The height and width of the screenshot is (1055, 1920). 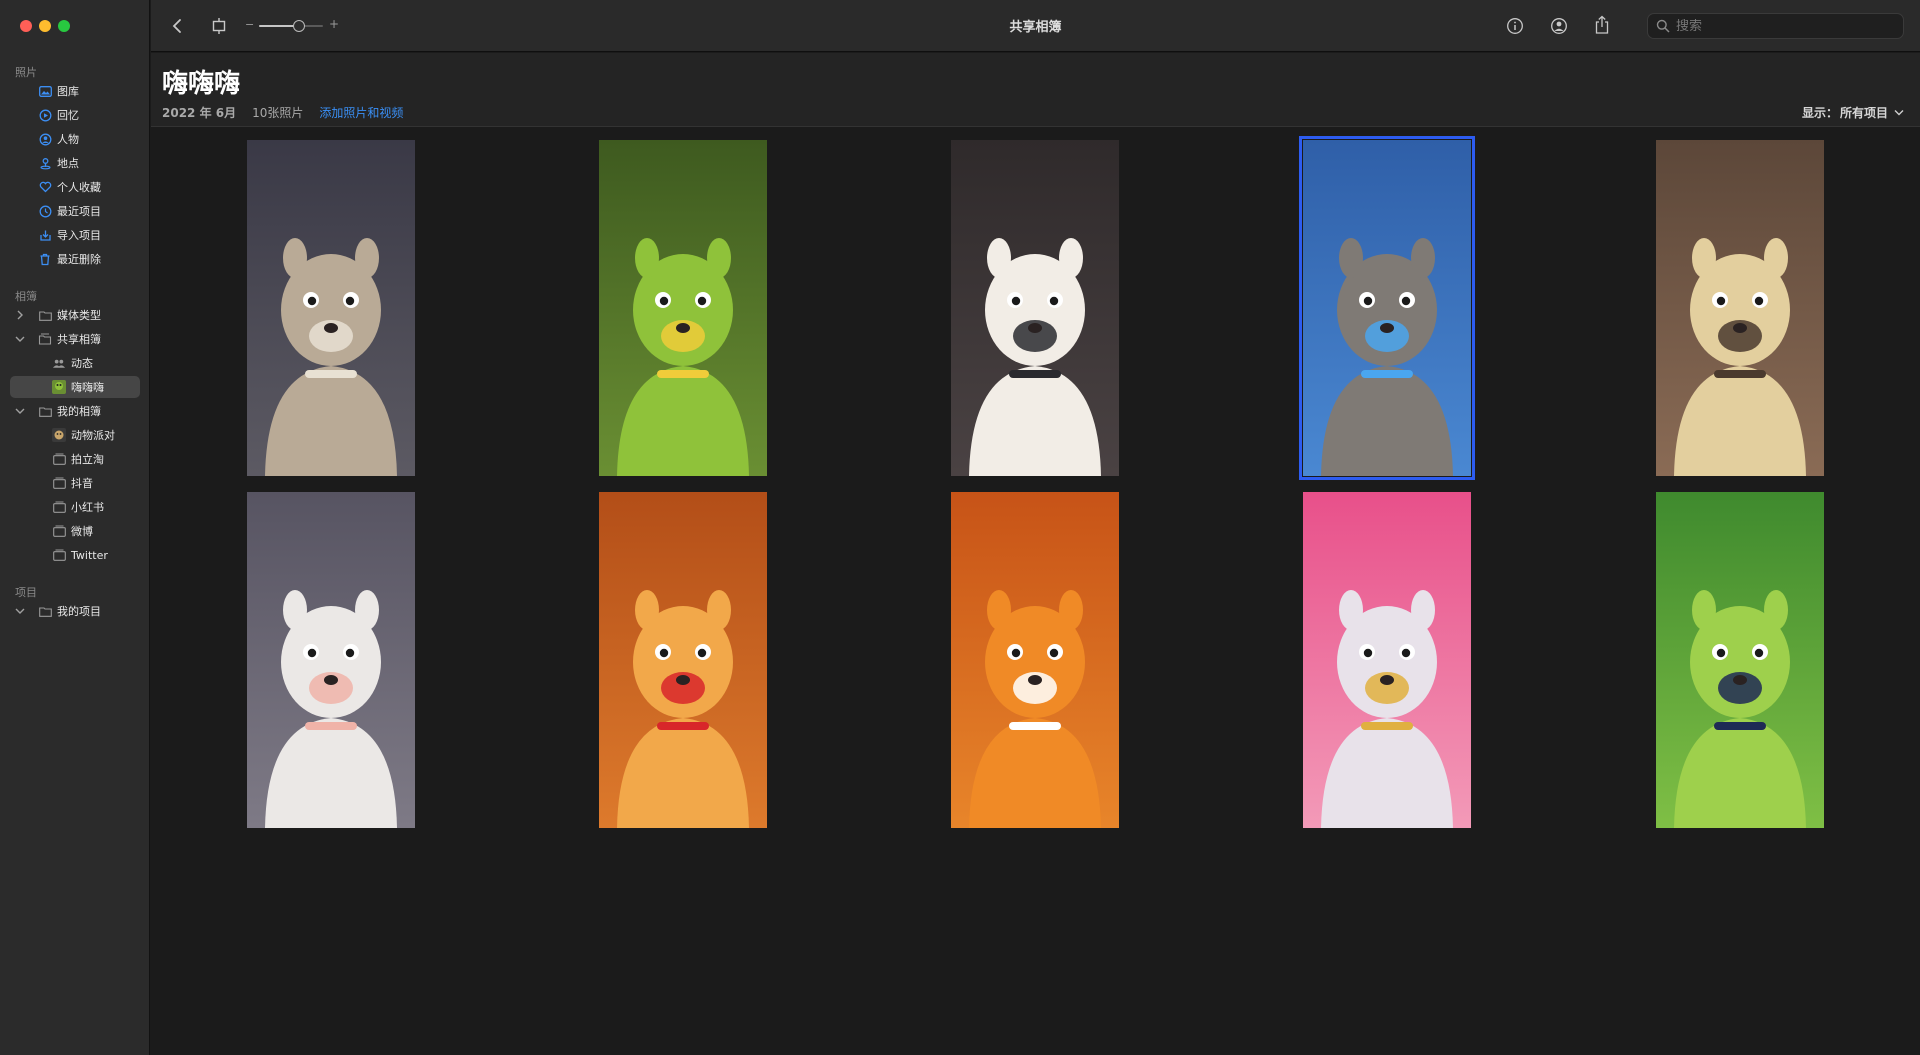 I want to click on share-button, so click(x=1602, y=25).